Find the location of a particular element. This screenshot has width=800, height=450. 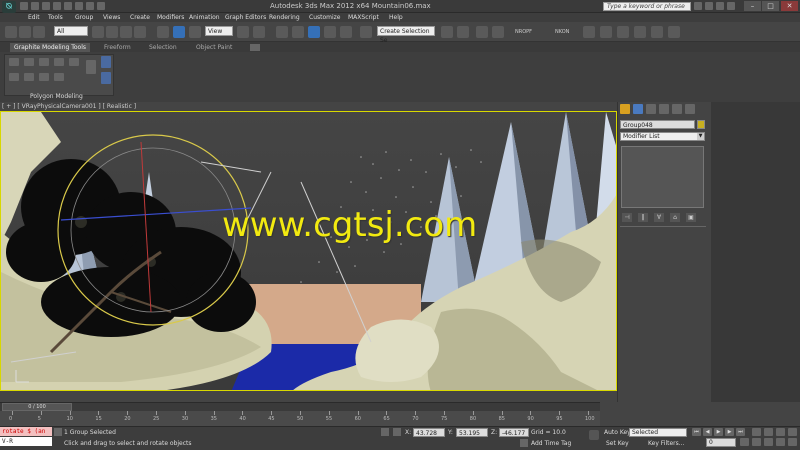

modifier-stack is located at coordinates (662, 177).